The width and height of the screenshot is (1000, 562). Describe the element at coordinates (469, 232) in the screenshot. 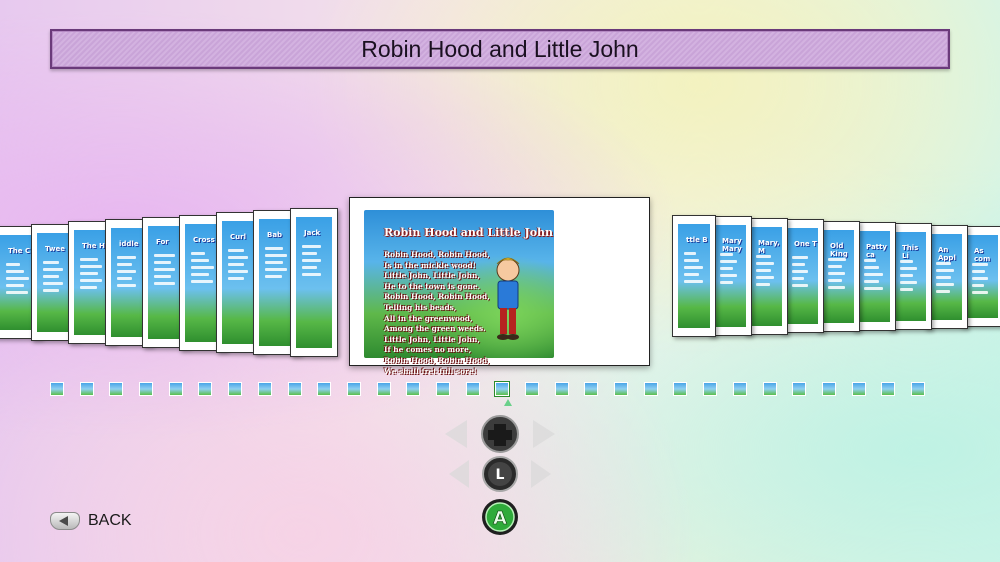

I see `featured-card-title: Robin Hood and Little John` at that location.